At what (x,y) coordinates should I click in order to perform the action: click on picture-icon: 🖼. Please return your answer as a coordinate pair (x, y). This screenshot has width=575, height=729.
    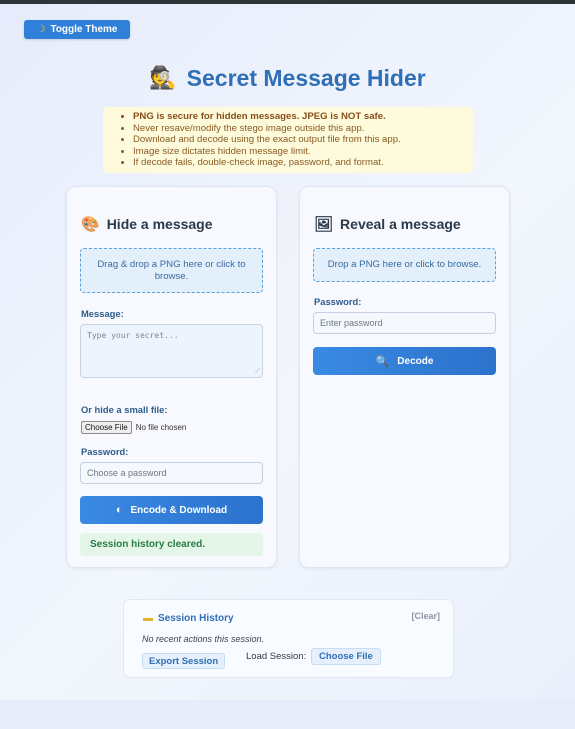
    Looking at the image, I should click on (324, 224).